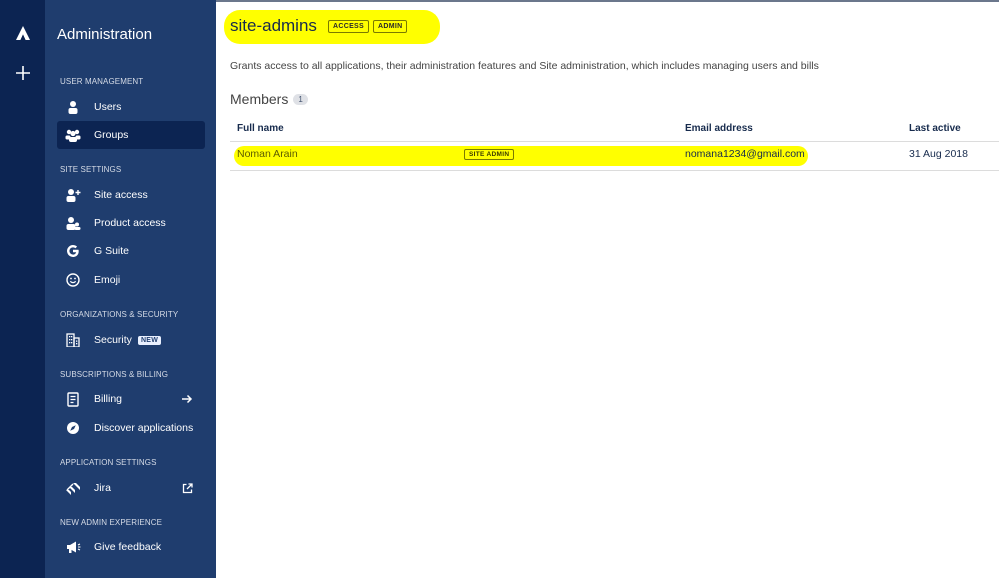 The image size is (999, 578). I want to click on arrow-right-icon, so click(187, 399).